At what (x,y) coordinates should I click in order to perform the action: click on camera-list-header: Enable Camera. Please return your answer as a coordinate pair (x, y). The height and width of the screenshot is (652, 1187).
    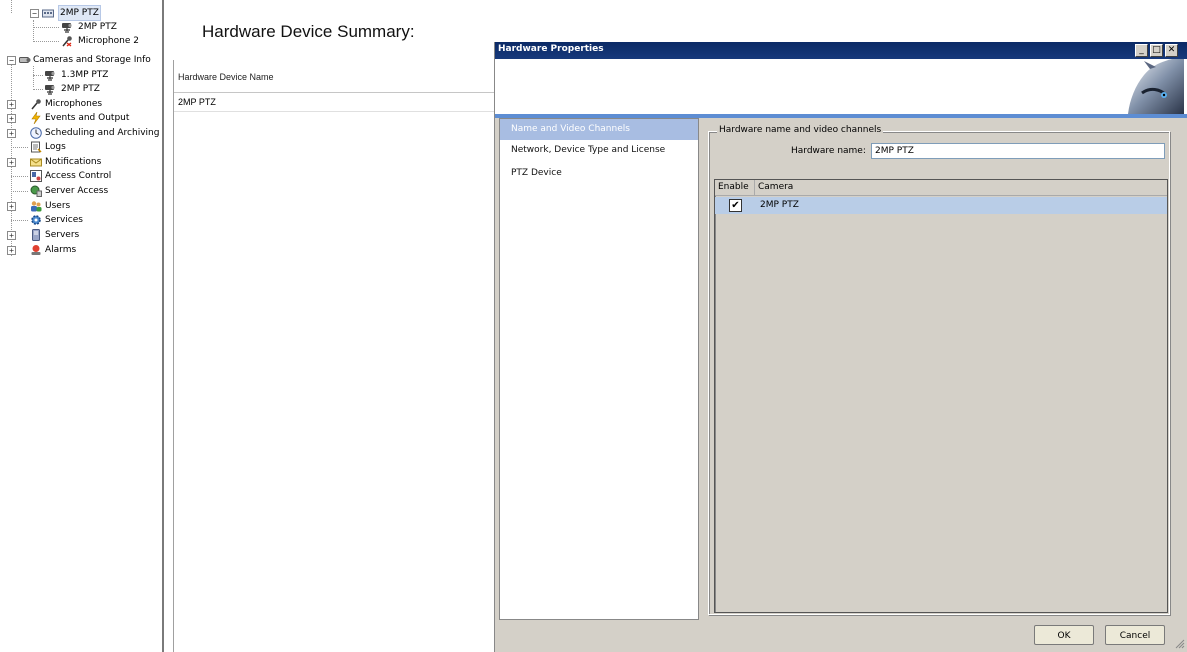
    Looking at the image, I should click on (941, 188).